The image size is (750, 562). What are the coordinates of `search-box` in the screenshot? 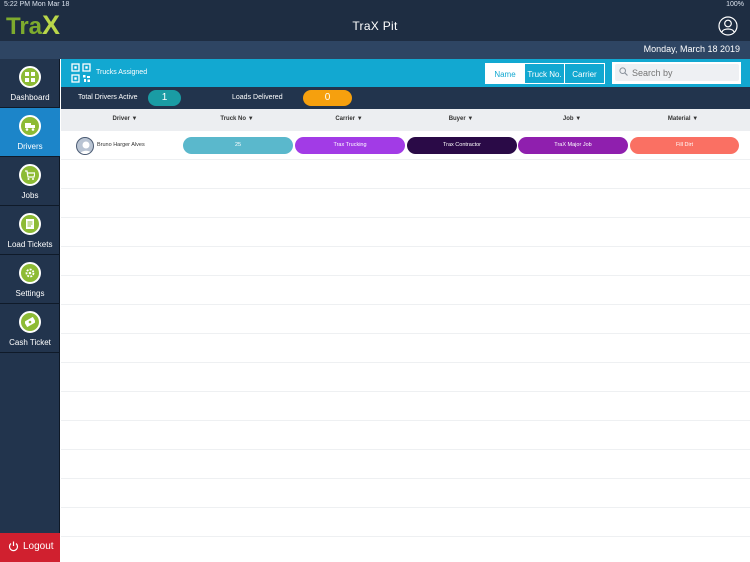 It's located at (676, 73).